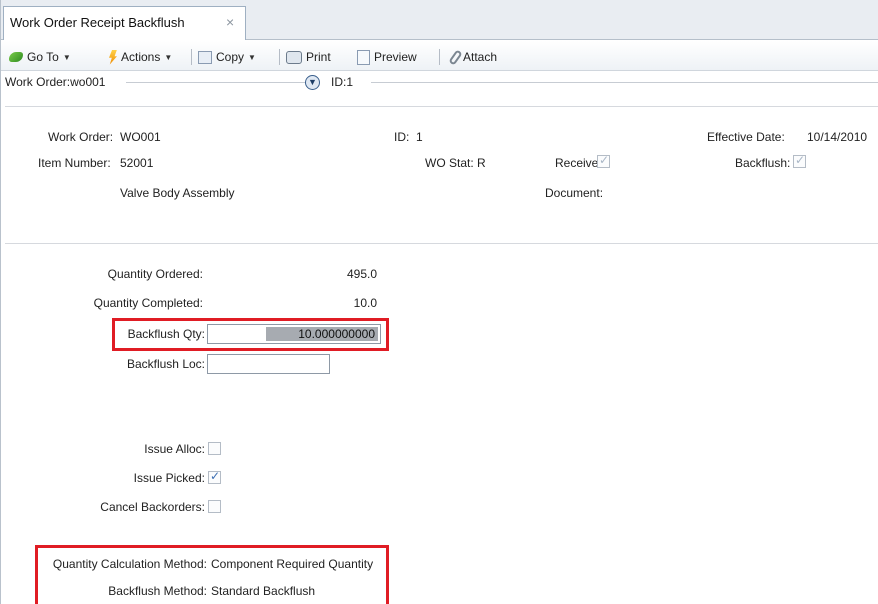 Image resolution: width=878 pixels, height=604 pixels. What do you see at coordinates (152, 507) in the screenshot?
I see `cancel-backorders-label: Cancel Backorders:` at bounding box center [152, 507].